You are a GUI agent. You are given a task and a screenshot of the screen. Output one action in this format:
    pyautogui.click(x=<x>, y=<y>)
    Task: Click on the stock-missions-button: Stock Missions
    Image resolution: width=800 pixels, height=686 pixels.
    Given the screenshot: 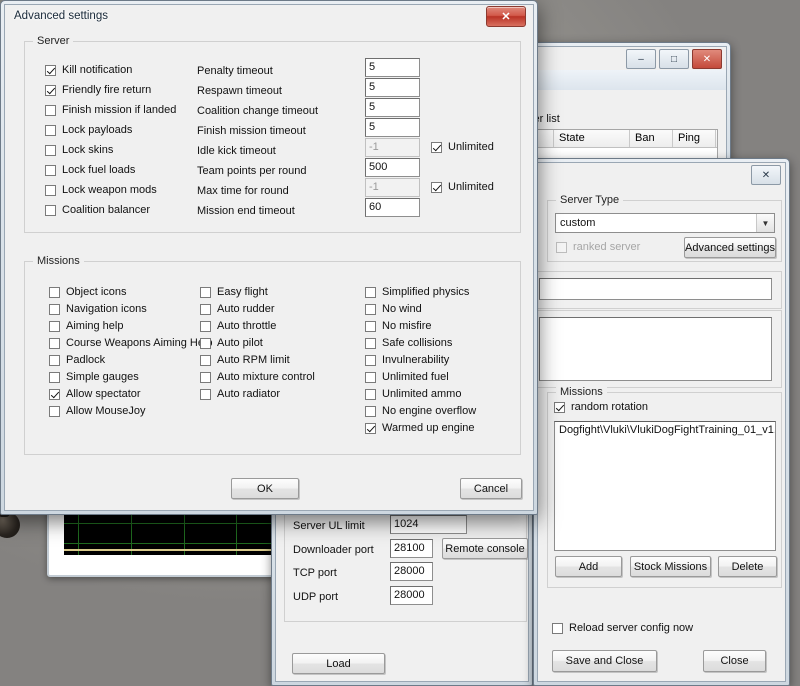 What is the action you would take?
    pyautogui.click(x=670, y=566)
    